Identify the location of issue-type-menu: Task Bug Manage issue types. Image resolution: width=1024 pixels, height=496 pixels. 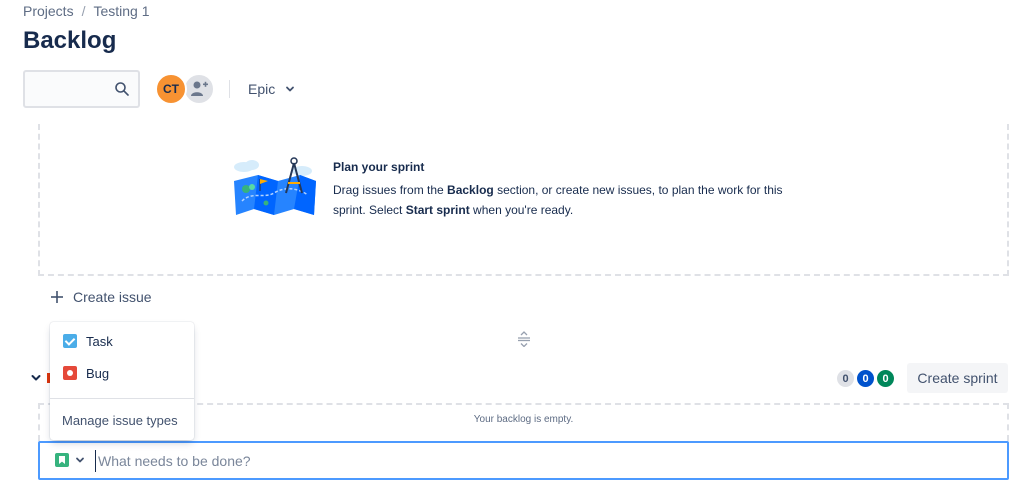
(122, 381).